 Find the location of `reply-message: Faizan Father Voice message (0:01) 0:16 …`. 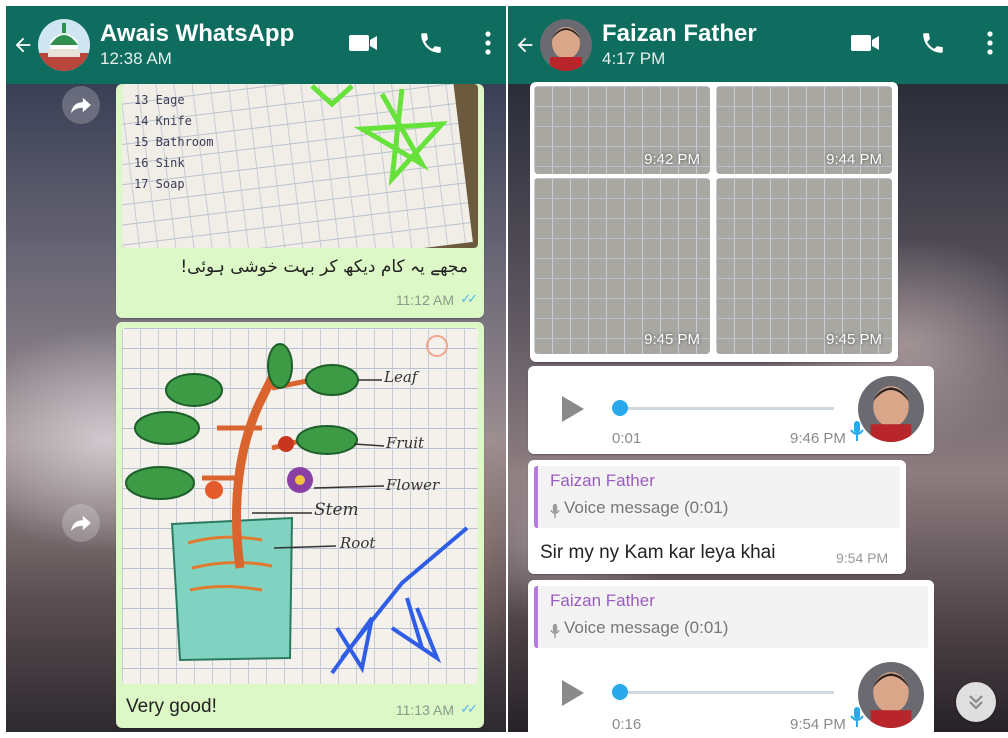

reply-message: Faizan Father Voice message (0:01) 0:16 … is located at coordinates (731, 656).